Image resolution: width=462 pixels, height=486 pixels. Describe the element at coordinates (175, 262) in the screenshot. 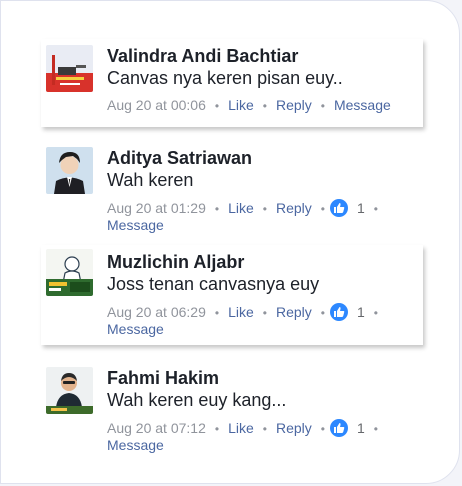

I see `comment-author: Muzlichin Aljabr` at that location.